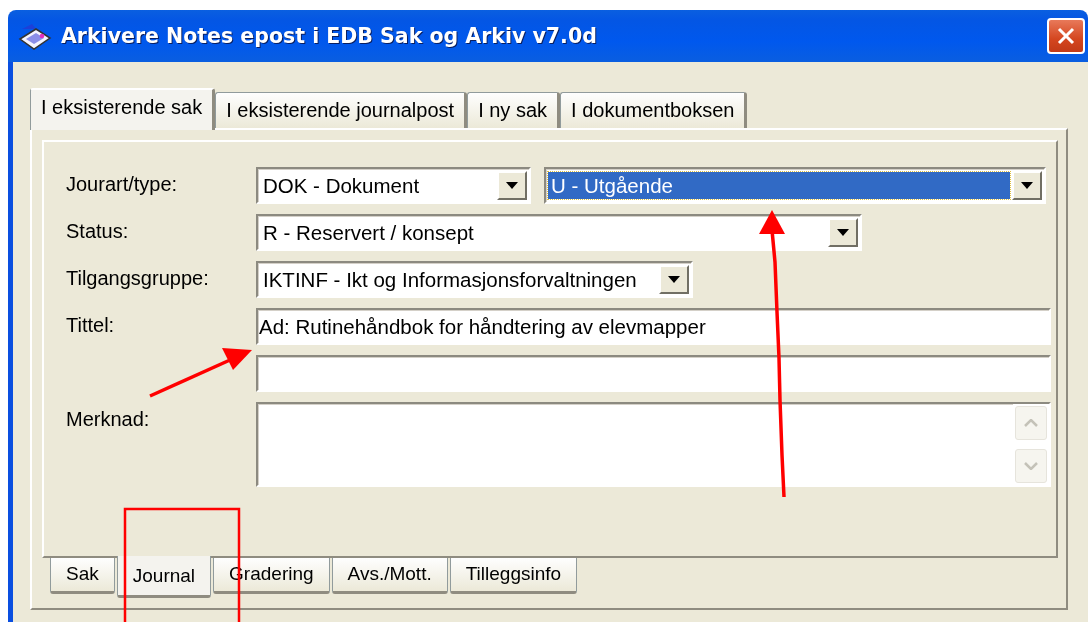  Describe the element at coordinates (779, 185) in the screenshot. I see `dropdown-value: U - Utgående` at that location.